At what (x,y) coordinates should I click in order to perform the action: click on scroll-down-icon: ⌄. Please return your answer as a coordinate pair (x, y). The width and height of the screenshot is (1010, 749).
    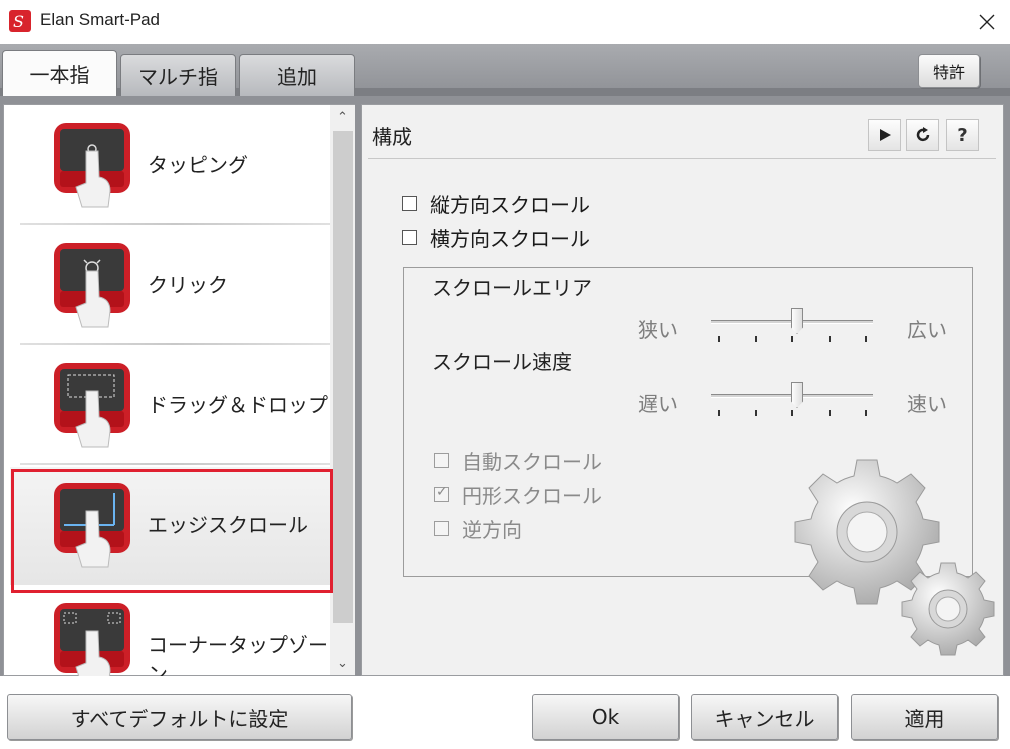
    Looking at the image, I should click on (342, 663).